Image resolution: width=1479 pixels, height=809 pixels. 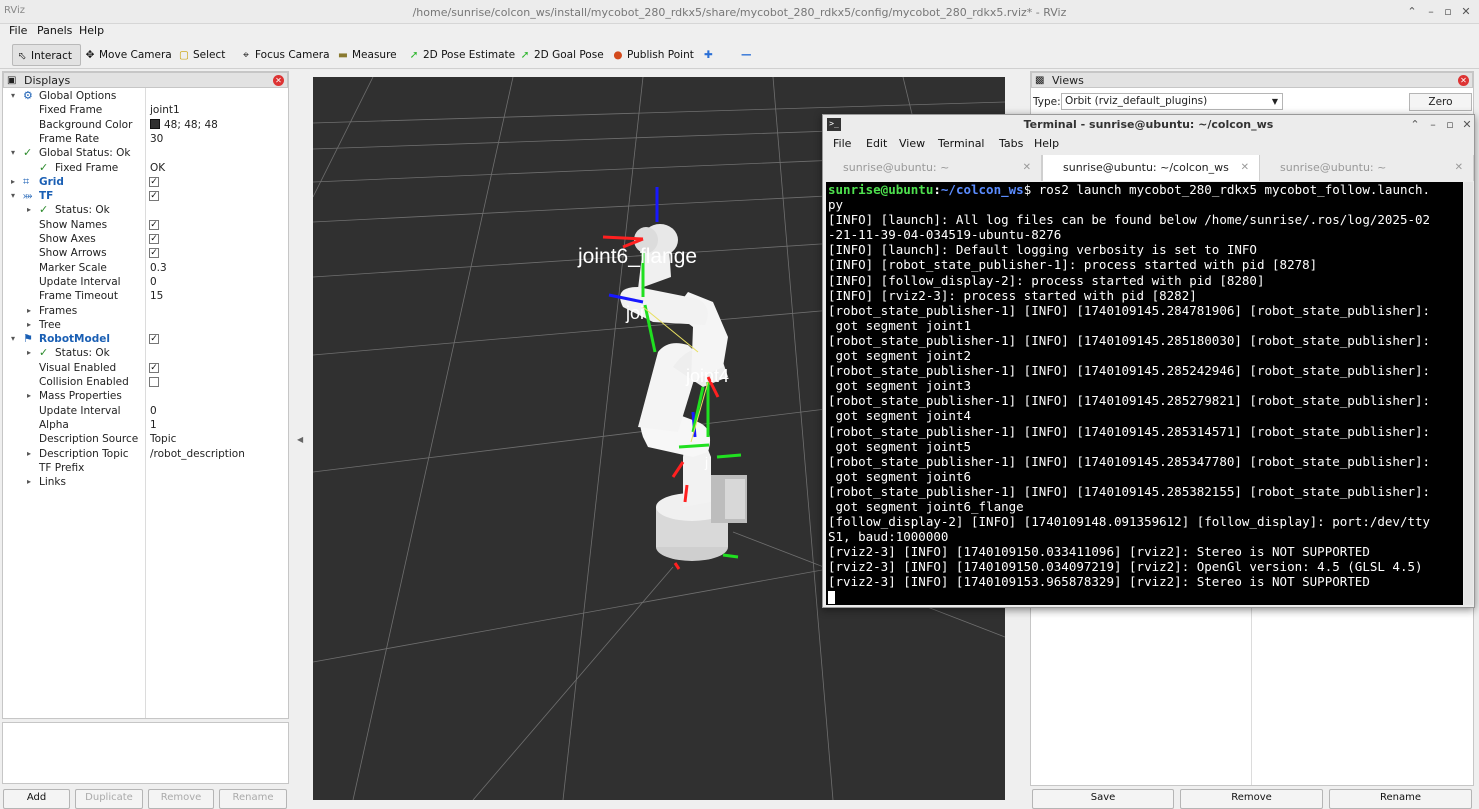 I want to click on monitor-icon: ▣, so click(x=12, y=80).